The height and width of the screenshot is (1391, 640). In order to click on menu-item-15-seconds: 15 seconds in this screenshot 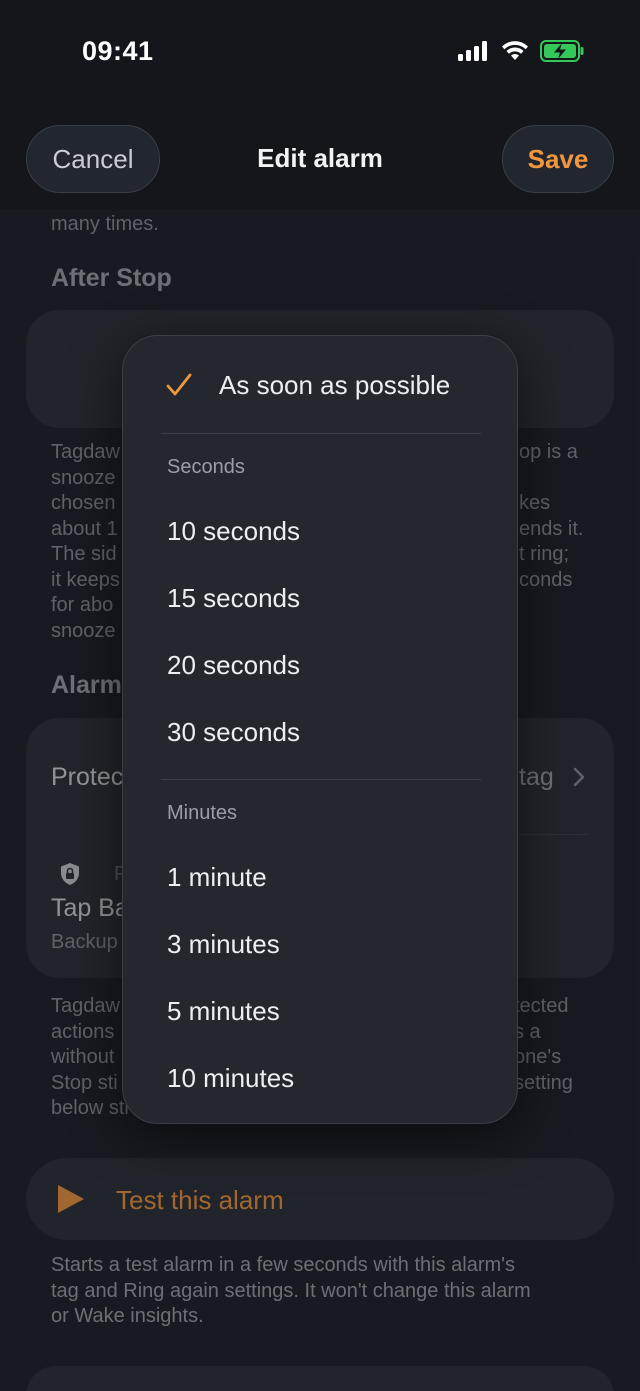, I will do `click(233, 598)`.